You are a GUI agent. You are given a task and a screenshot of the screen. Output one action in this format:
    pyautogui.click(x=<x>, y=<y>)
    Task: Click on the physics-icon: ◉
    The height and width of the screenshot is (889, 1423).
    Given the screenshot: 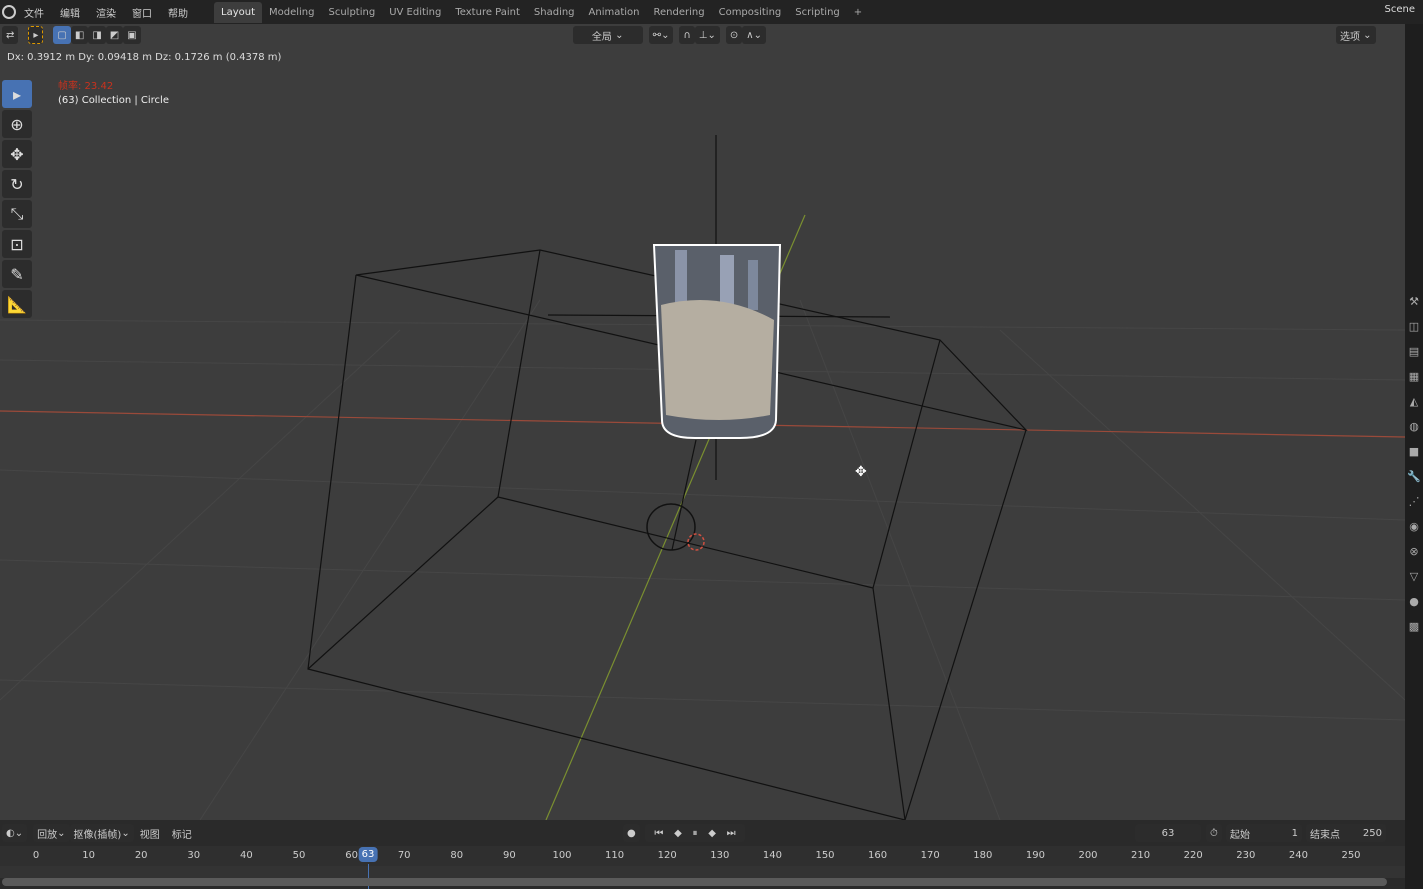 What is the action you would take?
    pyautogui.click(x=1414, y=527)
    